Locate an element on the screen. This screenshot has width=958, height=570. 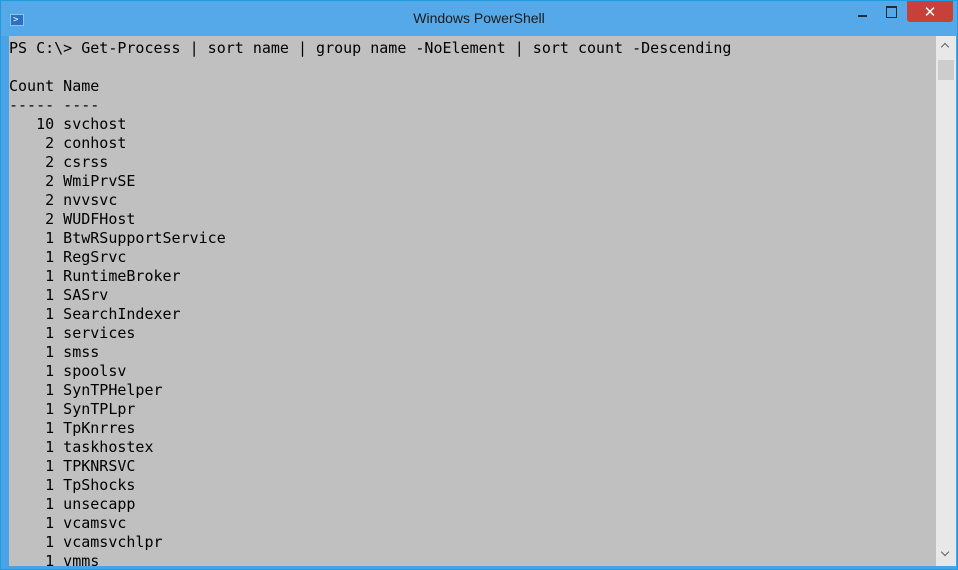
title-bar: > Windows PowerShell ✕ is located at coordinates (479, 18).